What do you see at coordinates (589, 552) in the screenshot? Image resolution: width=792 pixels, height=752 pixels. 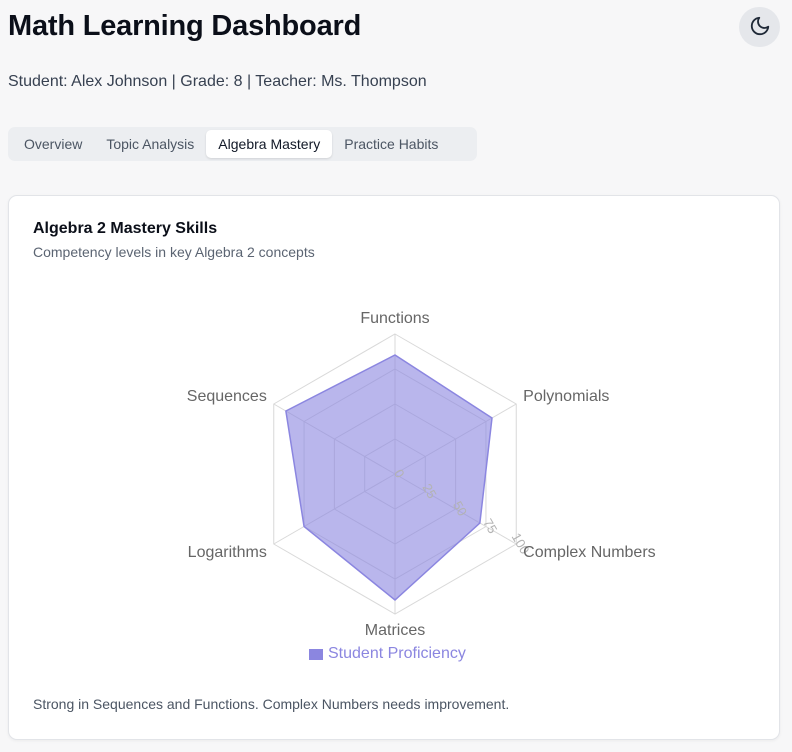 I see `radar-axis-label: Complex Numbers` at bounding box center [589, 552].